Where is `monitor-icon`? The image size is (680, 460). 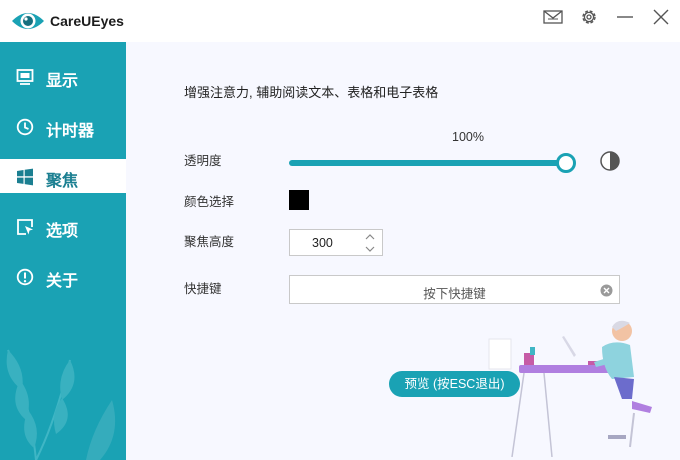
monitor-icon is located at coordinates (25, 77).